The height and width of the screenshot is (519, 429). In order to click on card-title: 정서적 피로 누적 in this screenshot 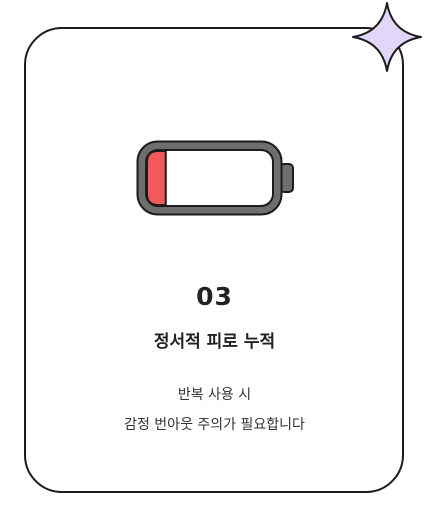, I will do `click(214, 342)`.